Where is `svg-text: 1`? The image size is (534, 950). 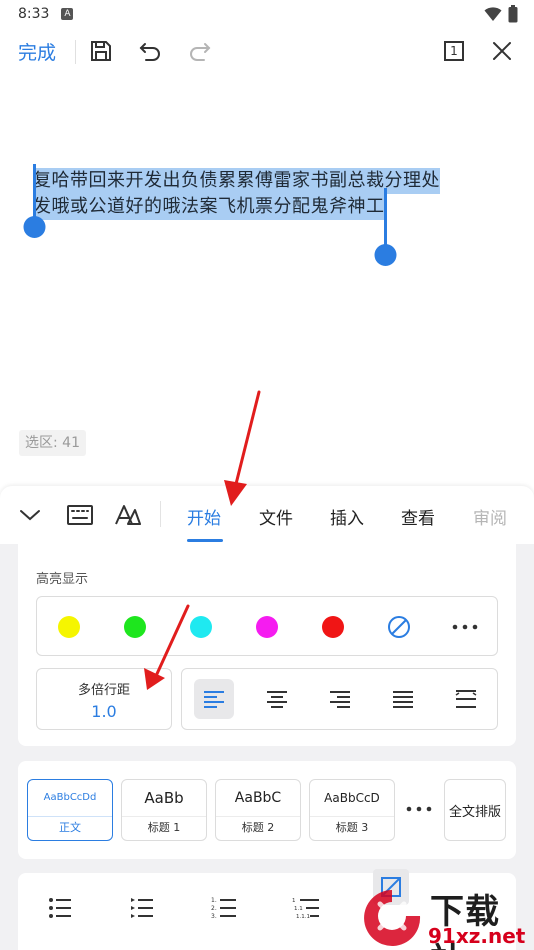
svg-text: 1 is located at coordinates (294, 901).